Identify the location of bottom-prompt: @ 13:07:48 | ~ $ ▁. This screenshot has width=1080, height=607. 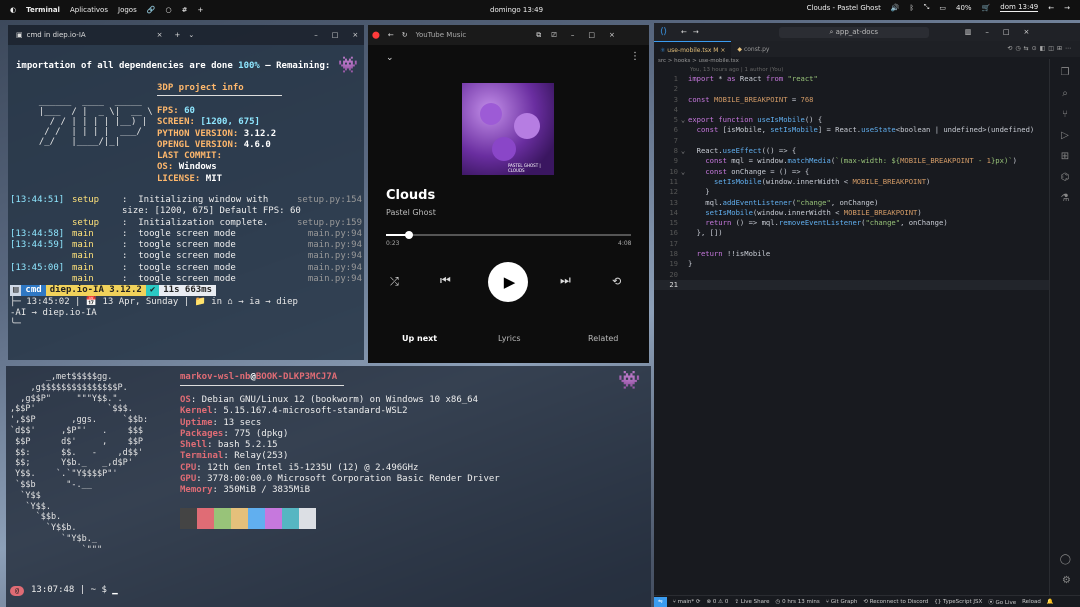
(64, 590).